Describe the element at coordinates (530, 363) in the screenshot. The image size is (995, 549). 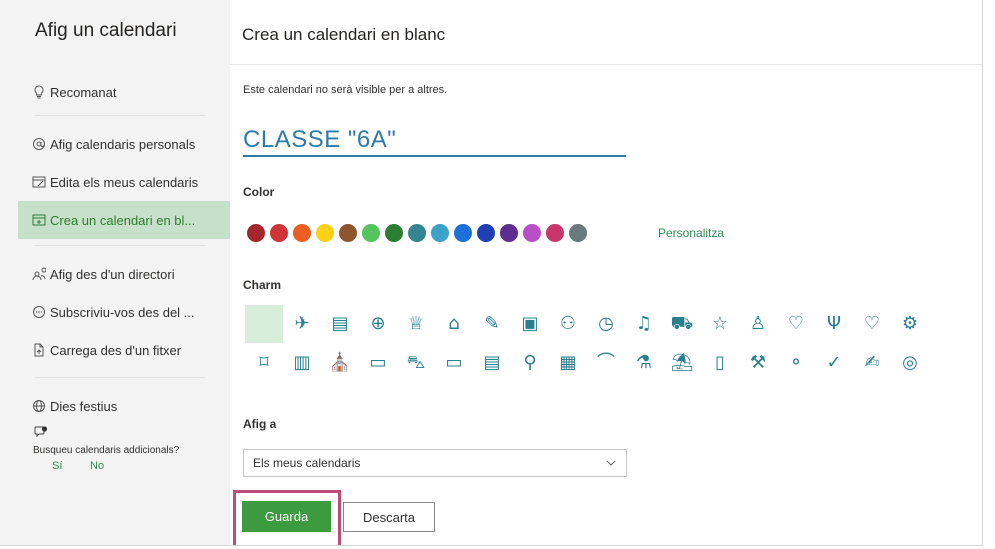
I see `charm-icon: ⚲` at that location.